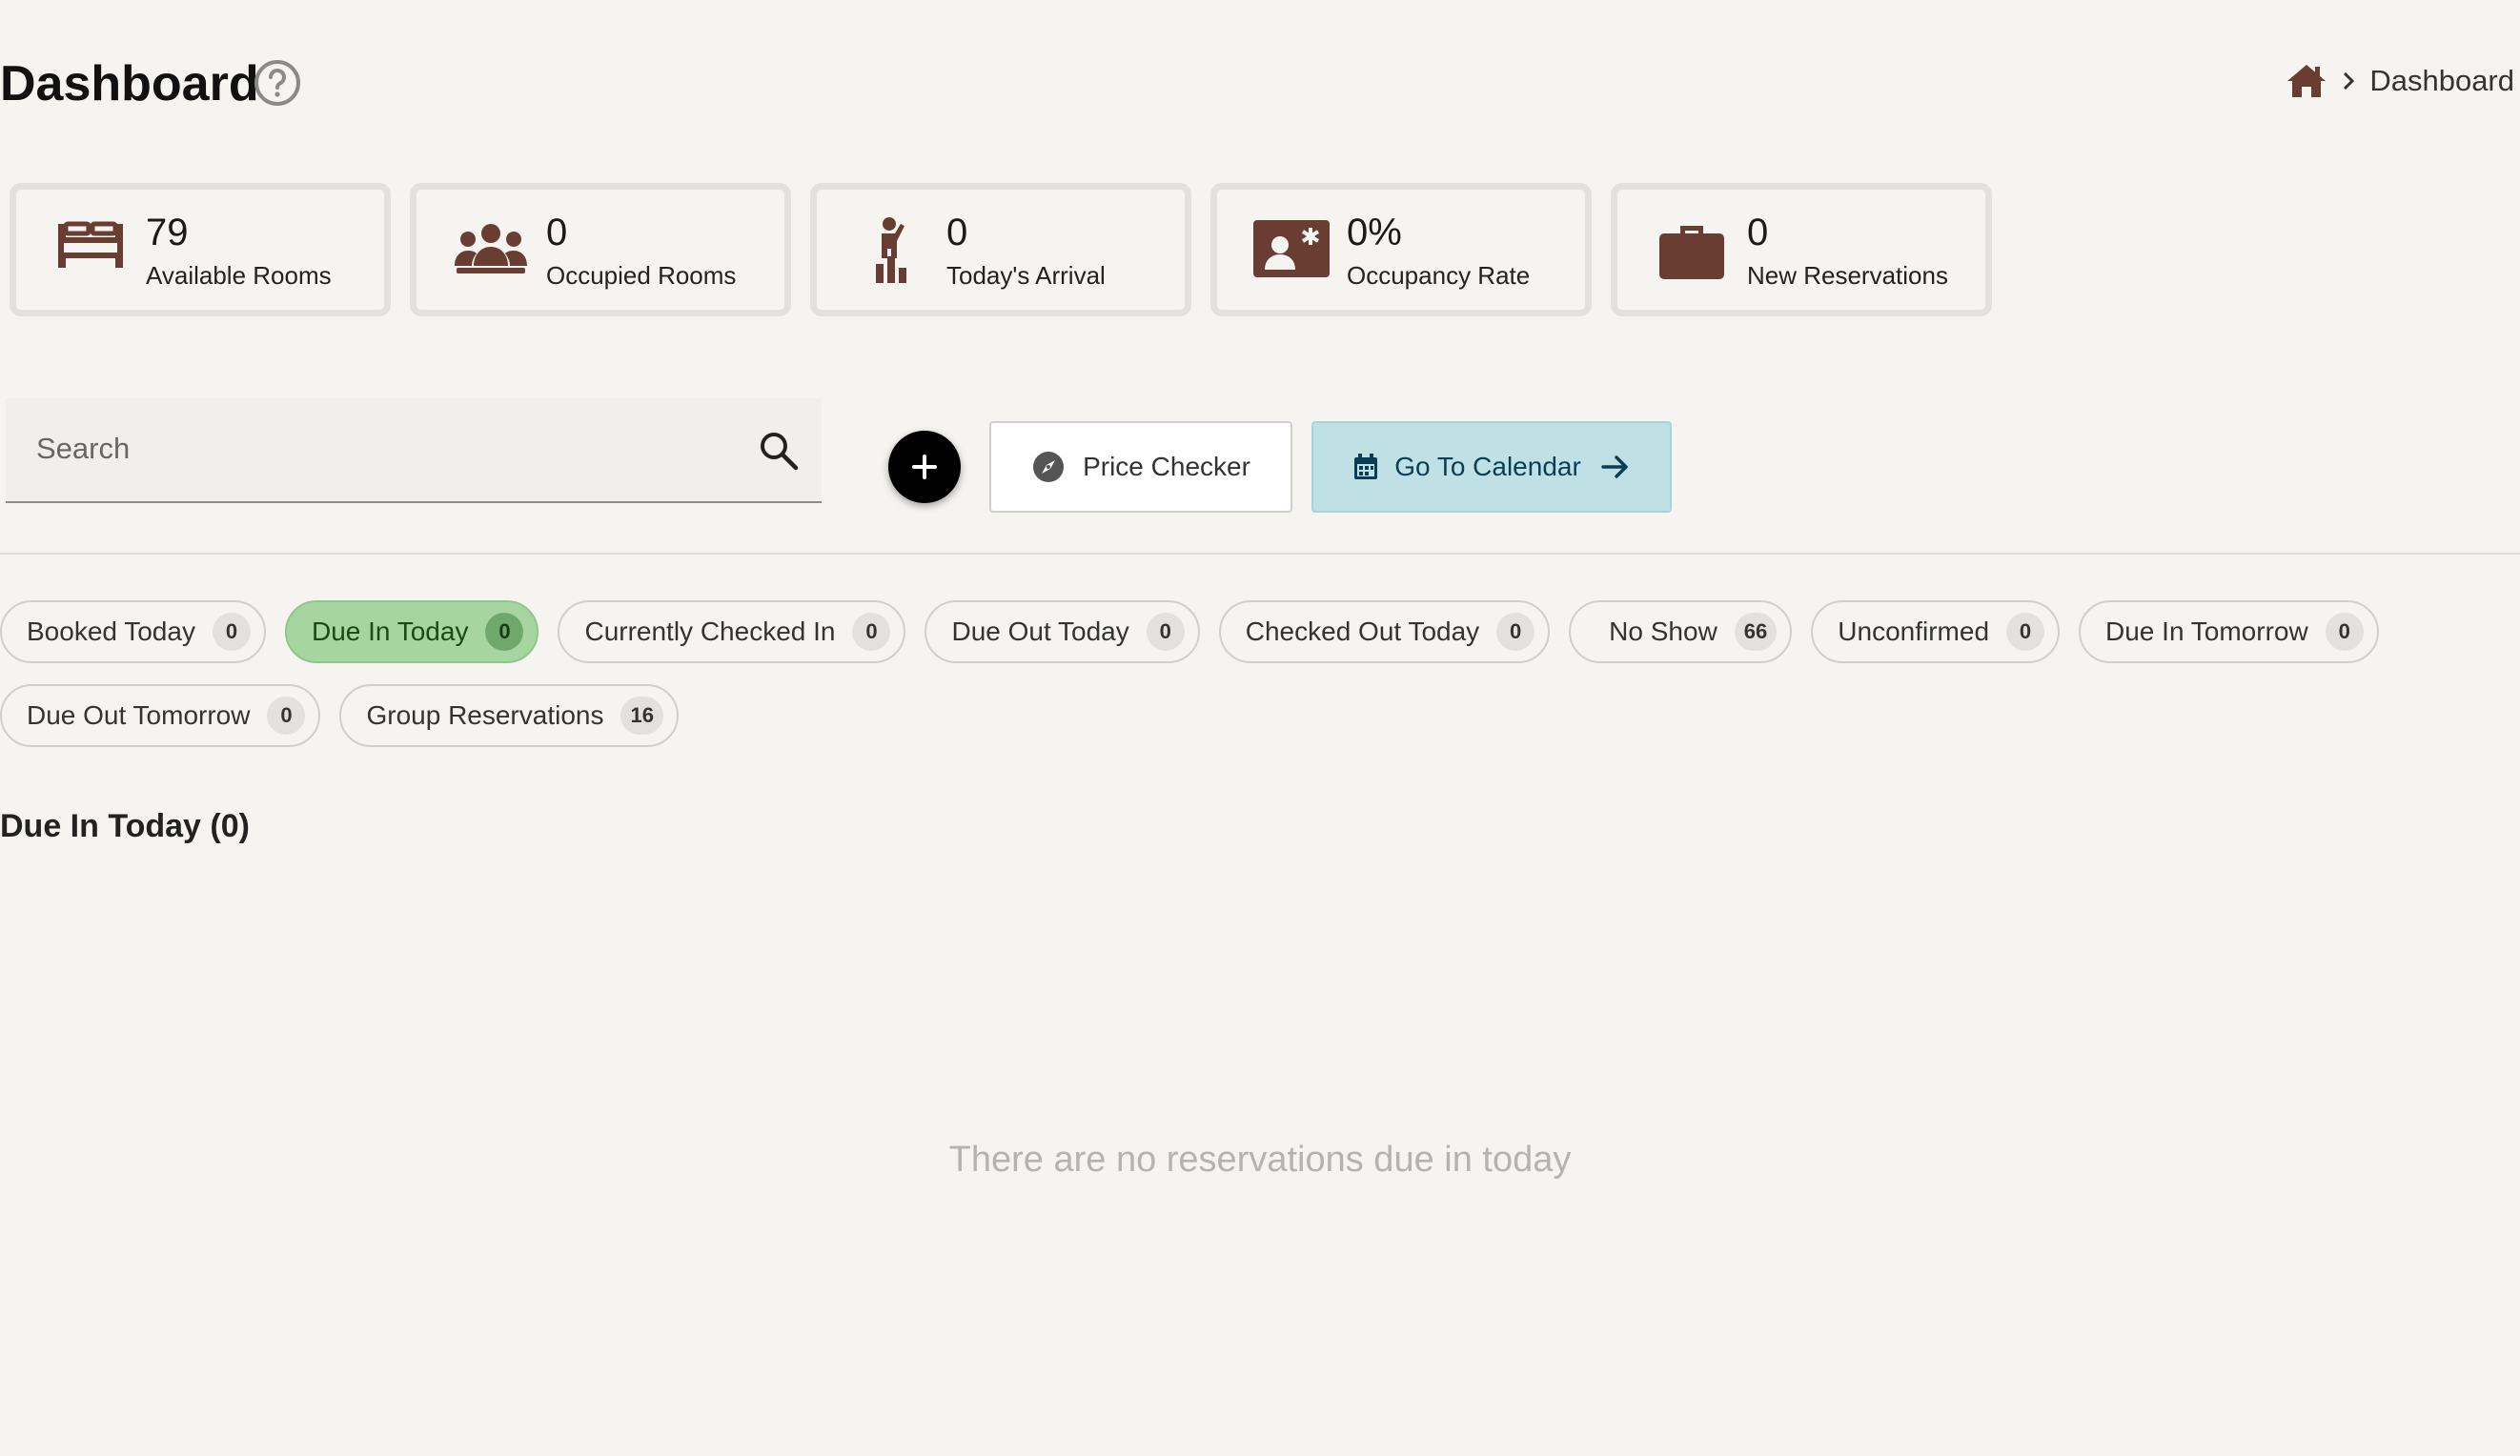 The image size is (2520, 1456). What do you see at coordinates (600, 250) in the screenshot?
I see `stat-card-occupied-rooms: 0 Occupied Rooms` at bounding box center [600, 250].